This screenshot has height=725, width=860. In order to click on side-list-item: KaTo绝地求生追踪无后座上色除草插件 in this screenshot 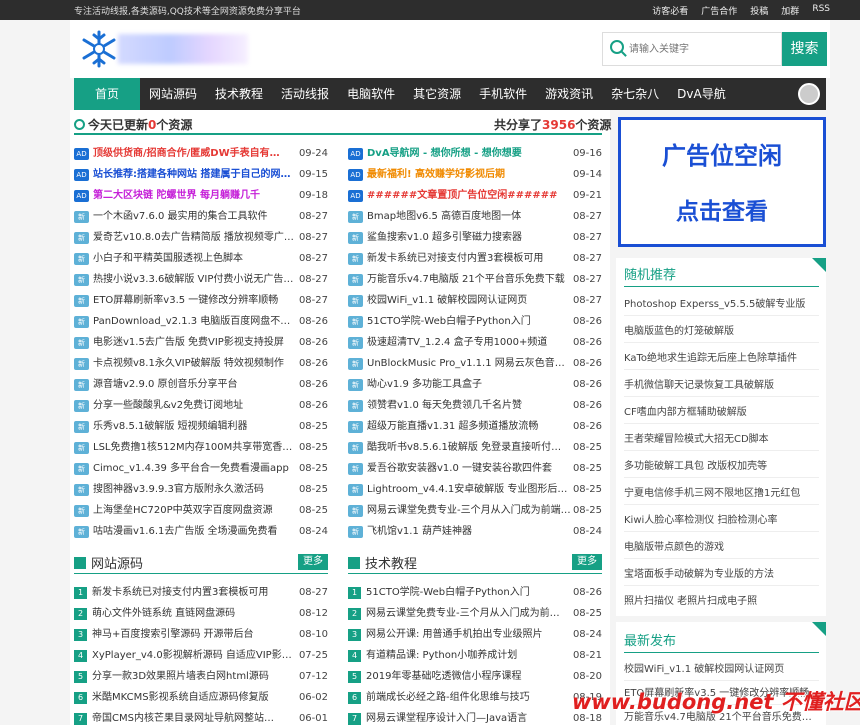, I will do `click(721, 356)`.